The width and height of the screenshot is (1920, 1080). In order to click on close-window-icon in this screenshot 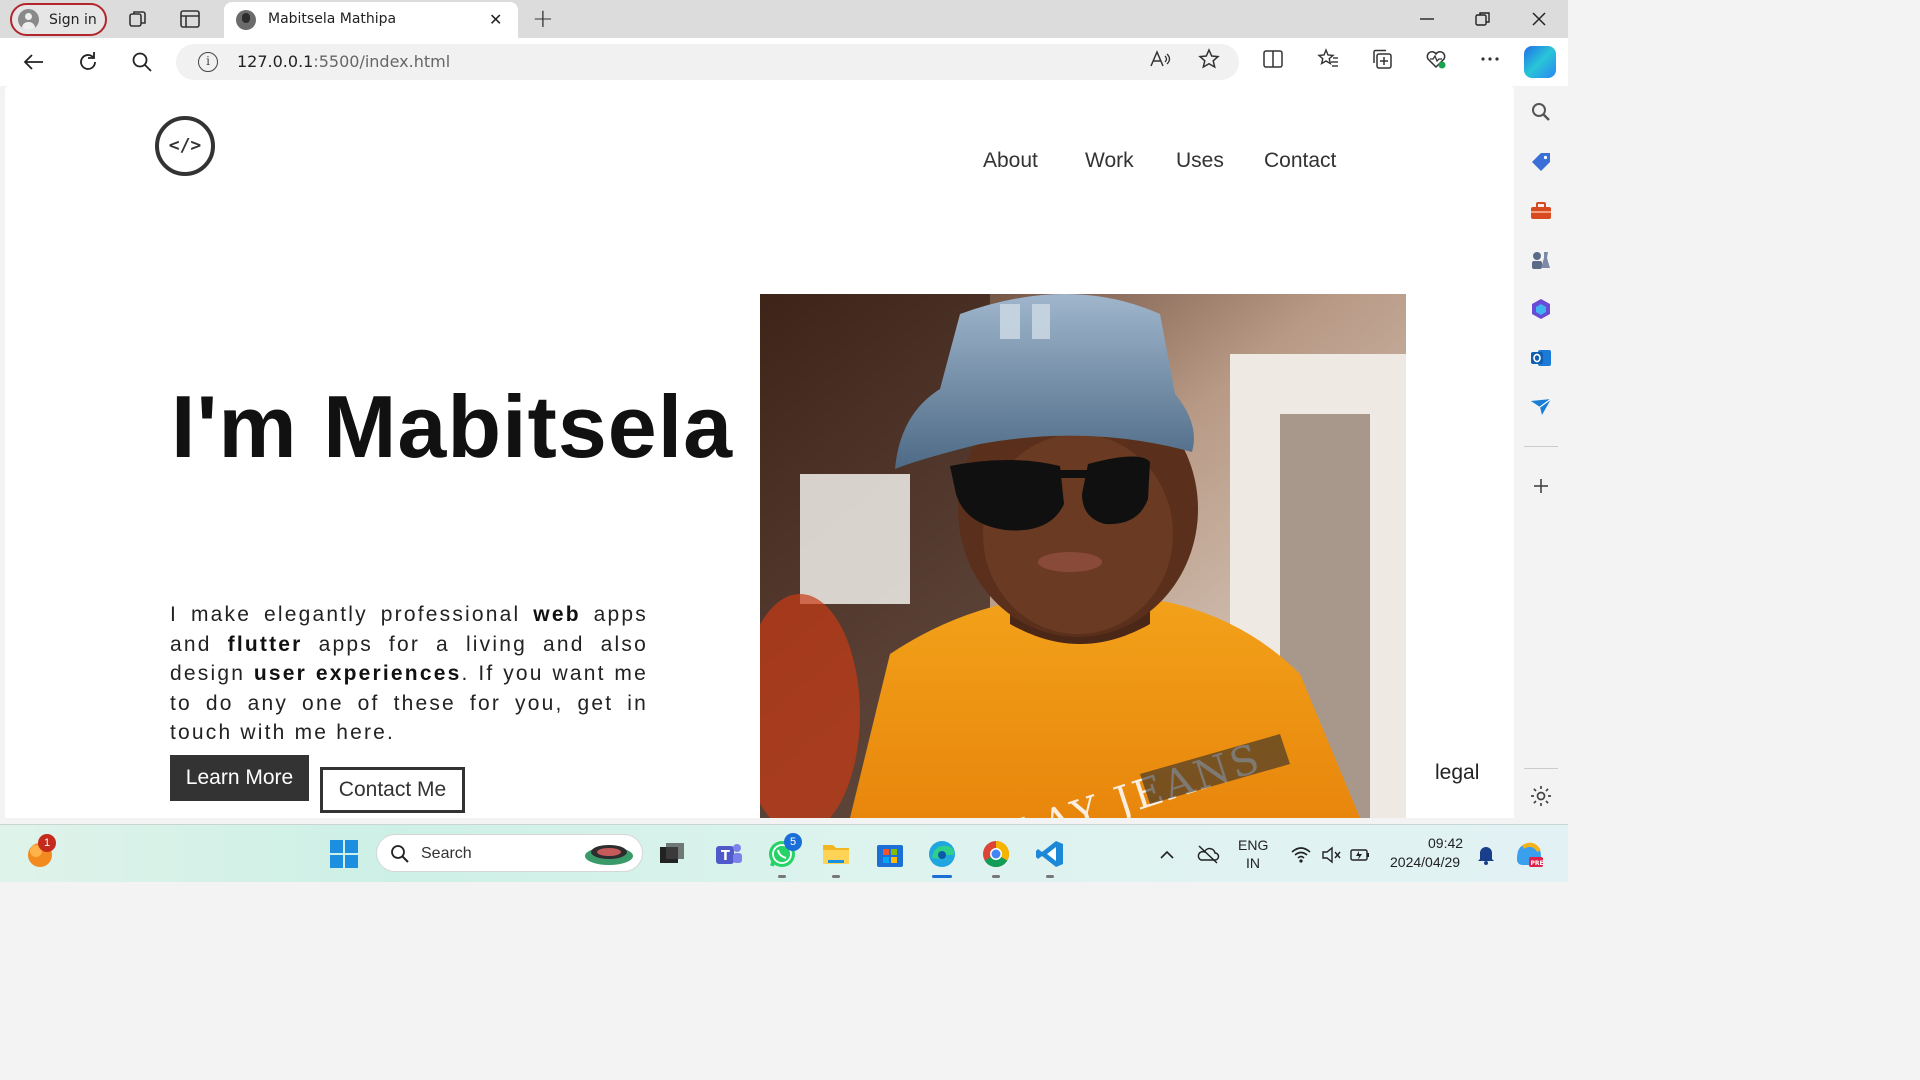, I will do `click(1539, 19)`.